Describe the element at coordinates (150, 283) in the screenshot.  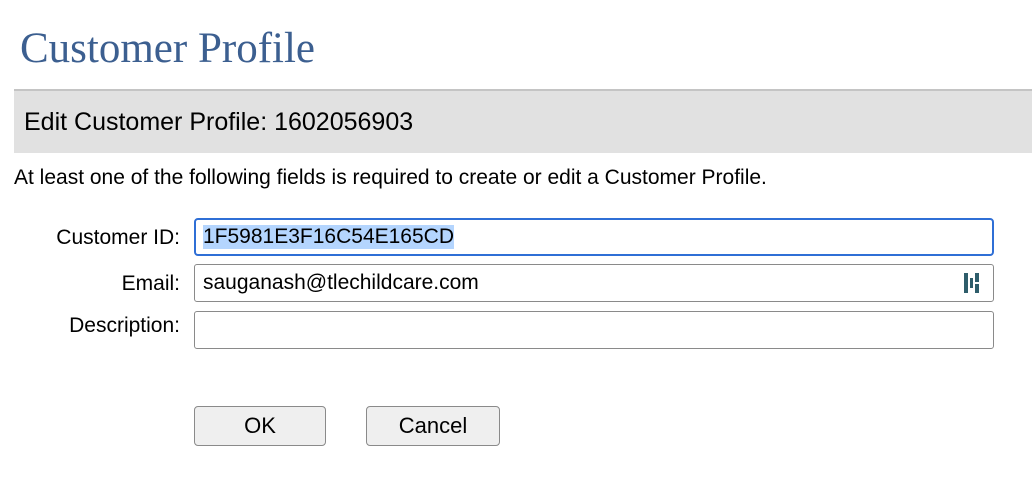
I see `email-label: Email:` at that location.